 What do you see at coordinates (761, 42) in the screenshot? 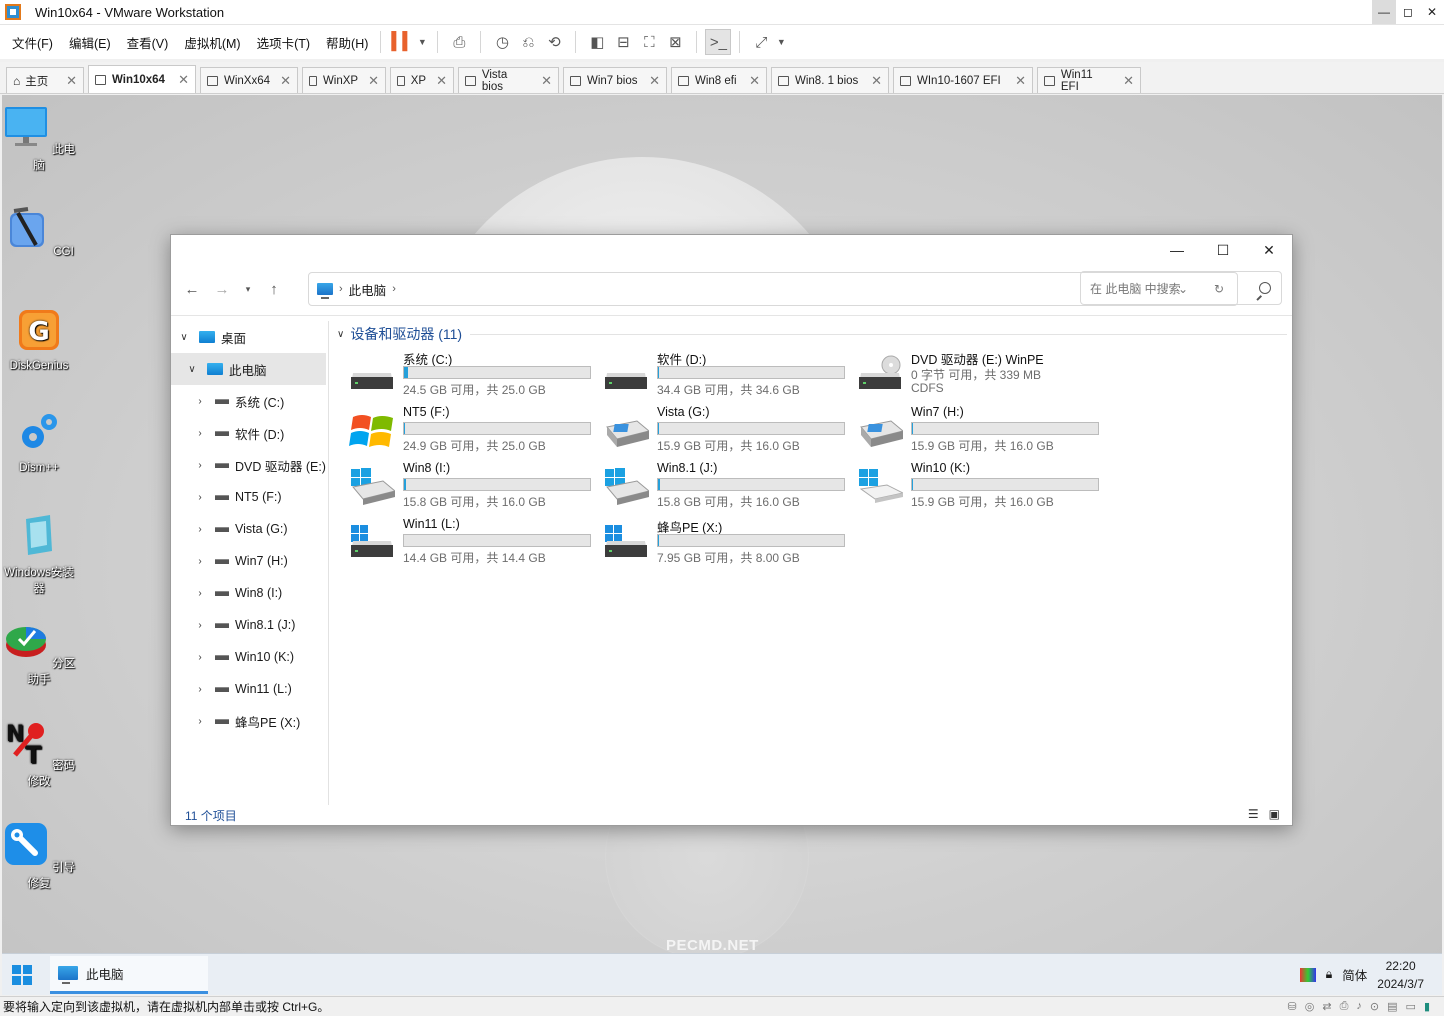
I see `stretch-guest-icon: ⤢` at bounding box center [761, 42].